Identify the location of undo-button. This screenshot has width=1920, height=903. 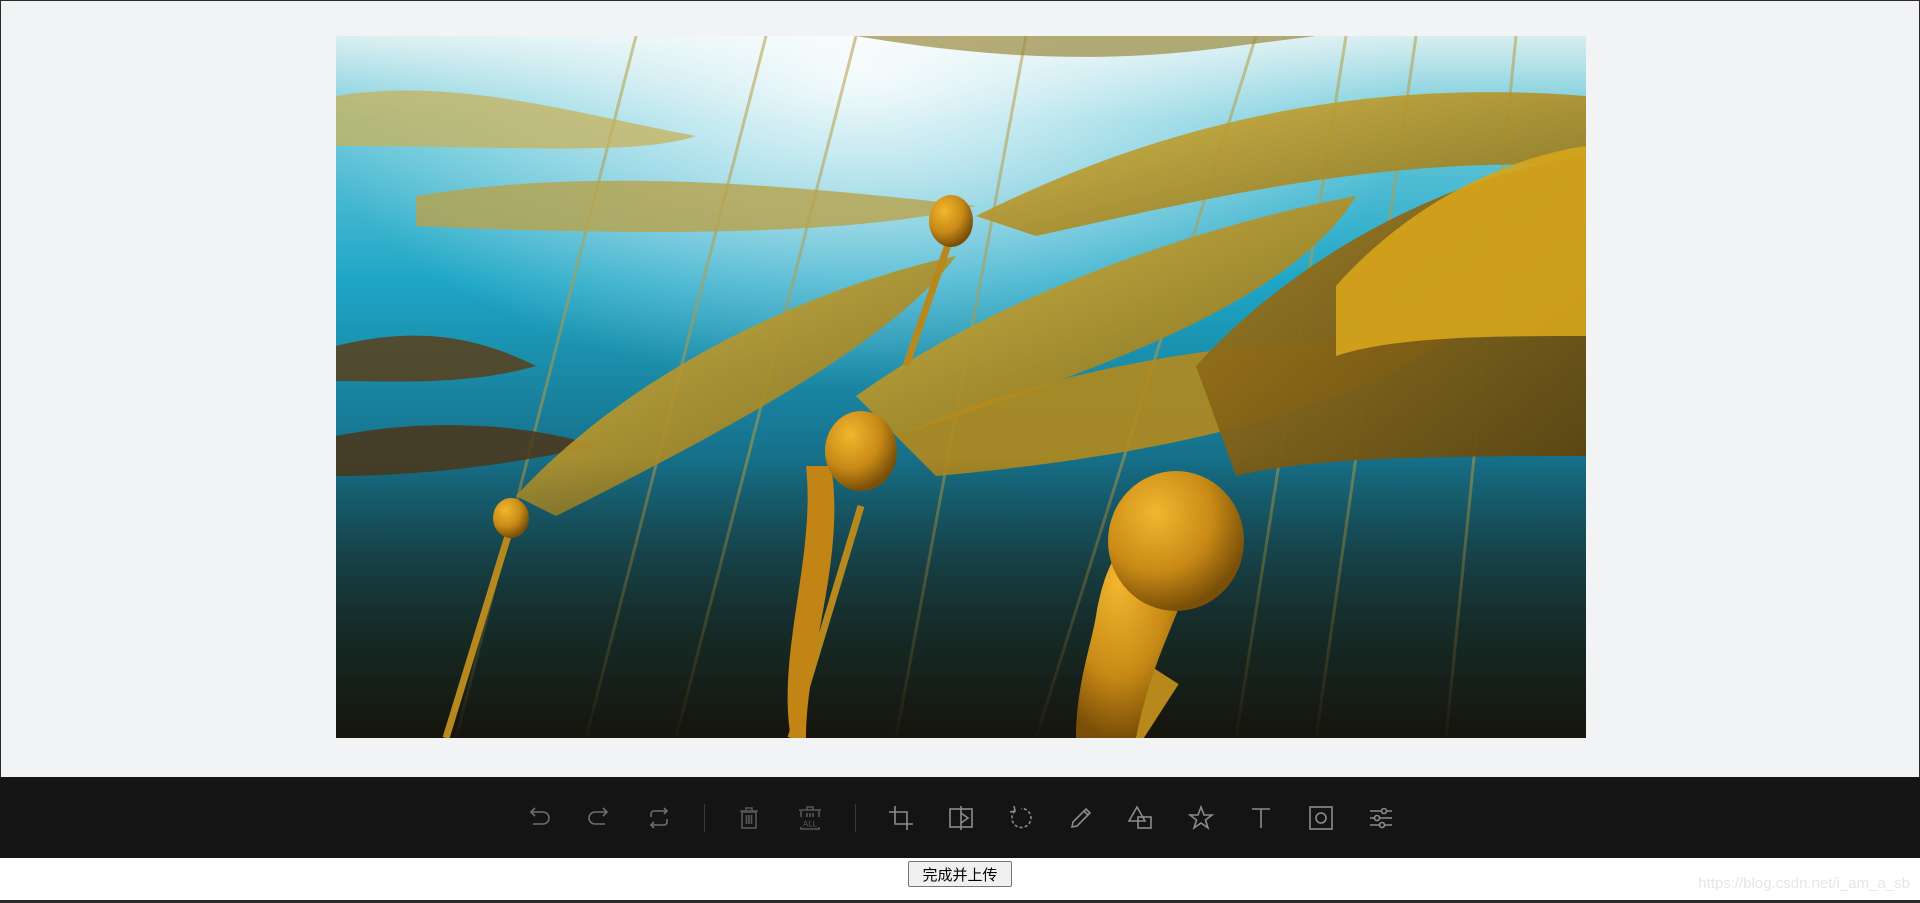
(539, 818).